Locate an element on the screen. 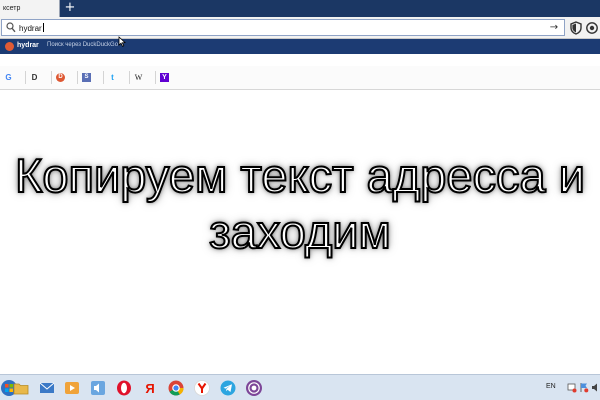 This screenshot has width=600, height=400. yahoo-site: Y is located at coordinates (169, 77).